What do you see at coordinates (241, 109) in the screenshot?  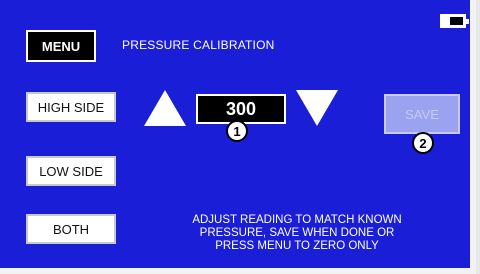 I see `pressure-value-display: 300` at bounding box center [241, 109].